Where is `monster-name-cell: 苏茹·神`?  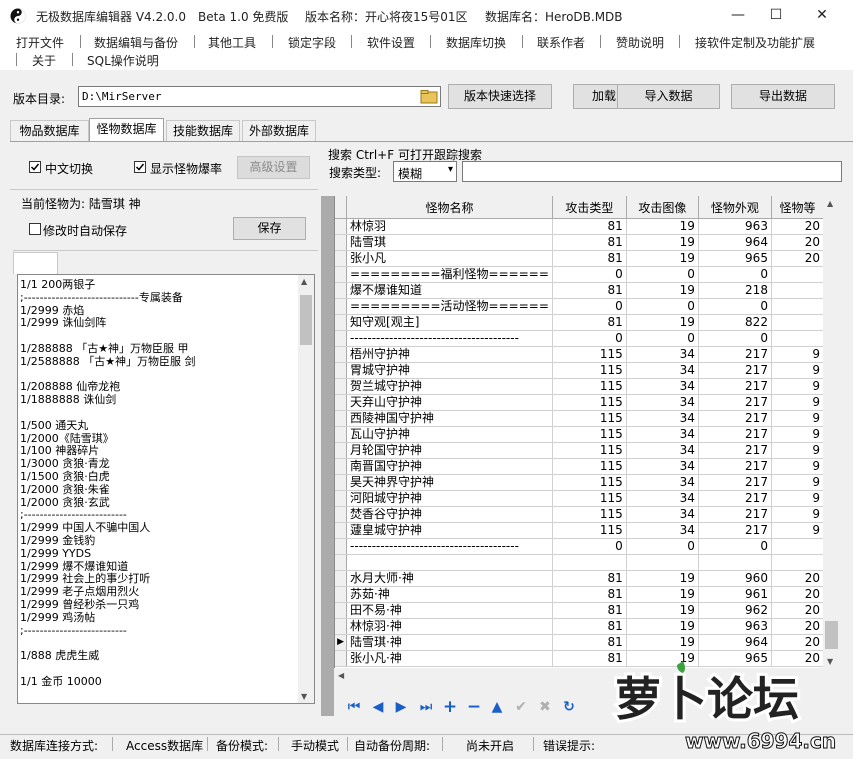
monster-name-cell: 苏茹·神 is located at coordinates (449, 594).